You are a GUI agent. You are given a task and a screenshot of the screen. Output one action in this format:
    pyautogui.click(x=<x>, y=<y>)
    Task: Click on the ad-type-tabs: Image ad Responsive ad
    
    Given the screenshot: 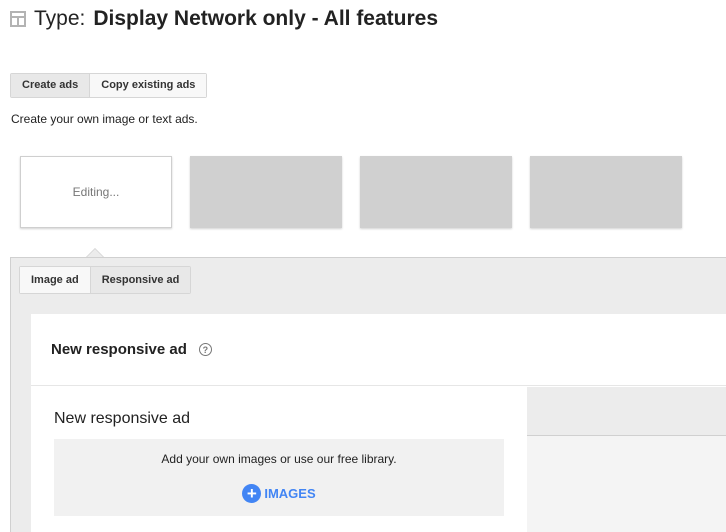 What is the action you would take?
    pyautogui.click(x=105, y=280)
    